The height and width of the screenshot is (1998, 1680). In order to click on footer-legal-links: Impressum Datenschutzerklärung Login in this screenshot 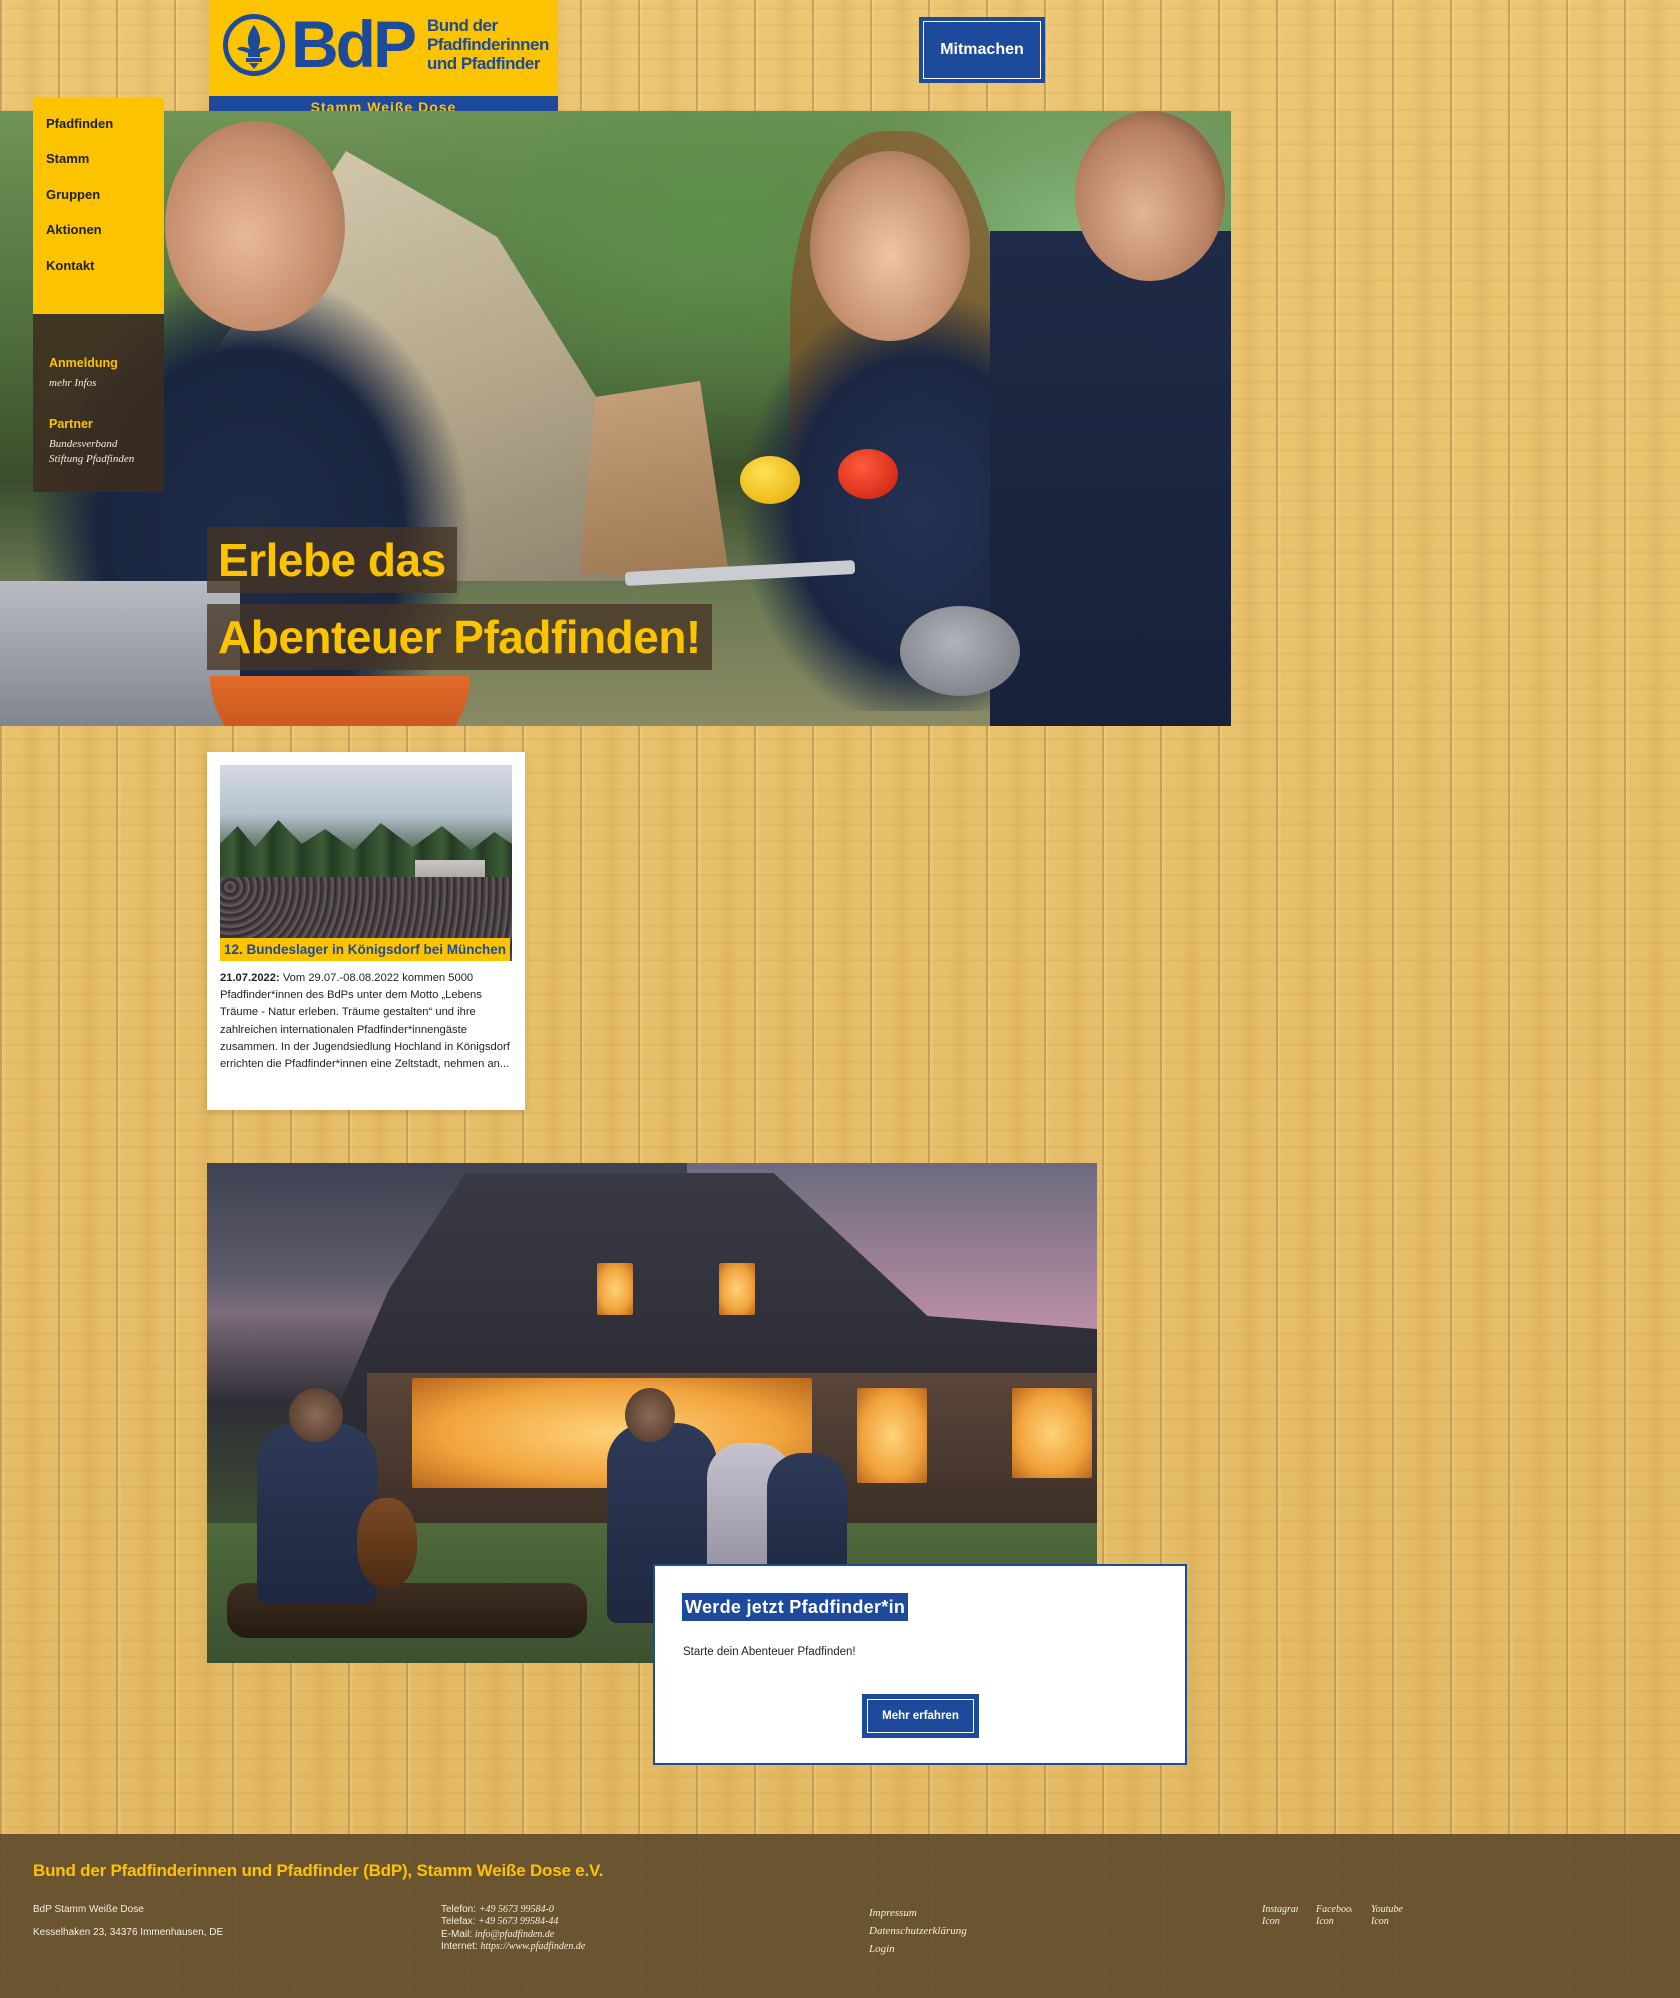, I will do `click(918, 1931)`.